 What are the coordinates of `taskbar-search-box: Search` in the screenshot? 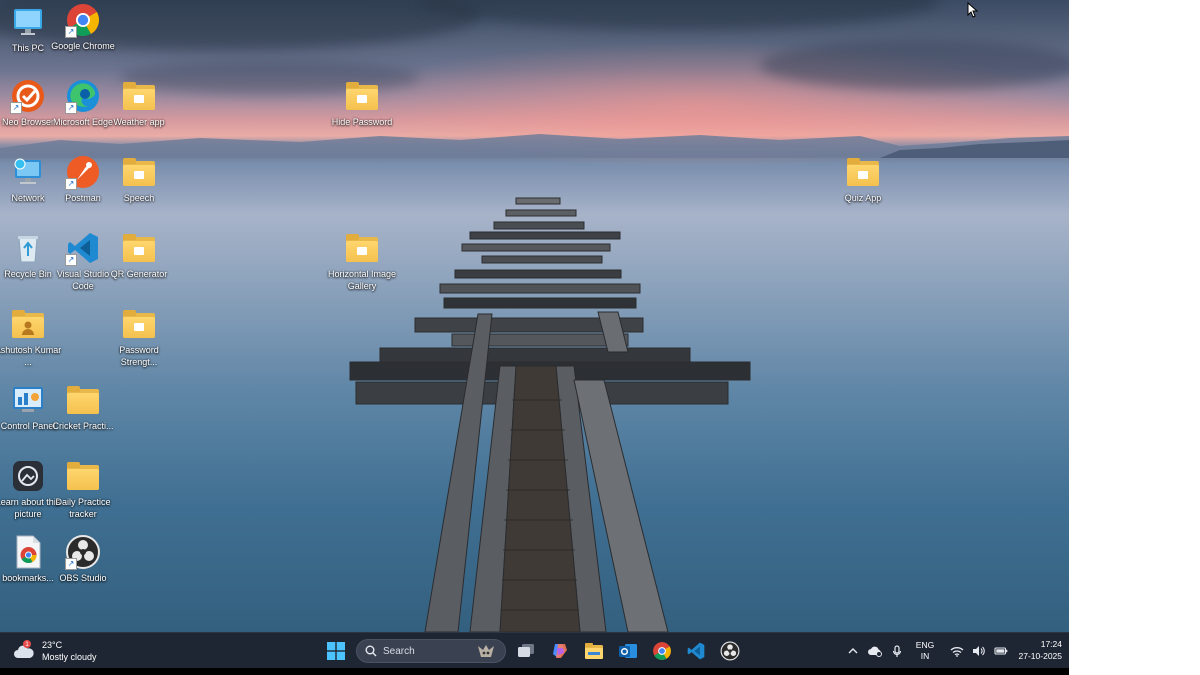 It's located at (431, 651).